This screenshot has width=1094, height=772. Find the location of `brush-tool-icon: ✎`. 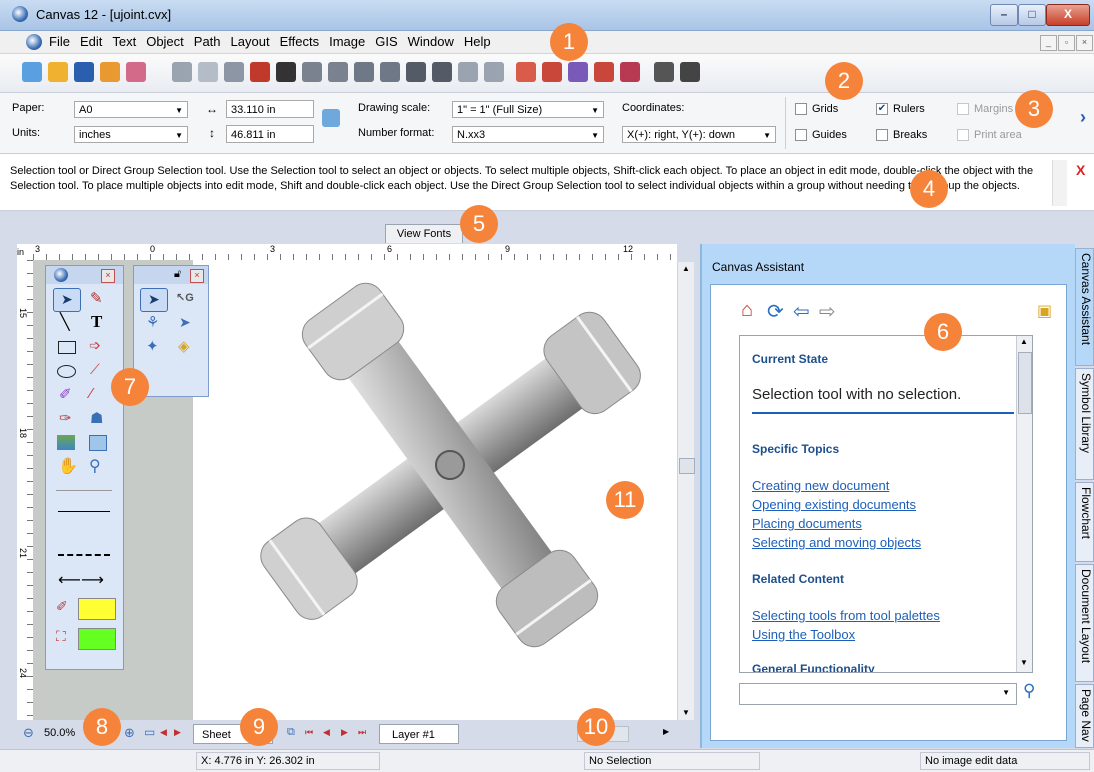

brush-tool-icon: ✎ is located at coordinates (97, 299).